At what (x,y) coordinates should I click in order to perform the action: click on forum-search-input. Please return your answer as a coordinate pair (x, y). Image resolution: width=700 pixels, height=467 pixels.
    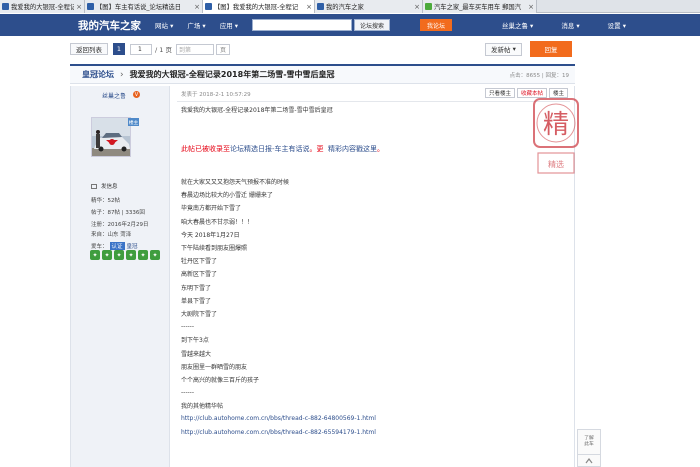
    Looking at the image, I should click on (302, 25).